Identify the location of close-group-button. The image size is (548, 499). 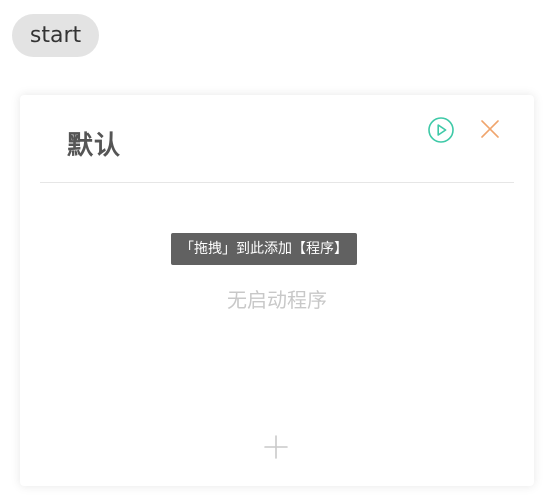
(490, 129).